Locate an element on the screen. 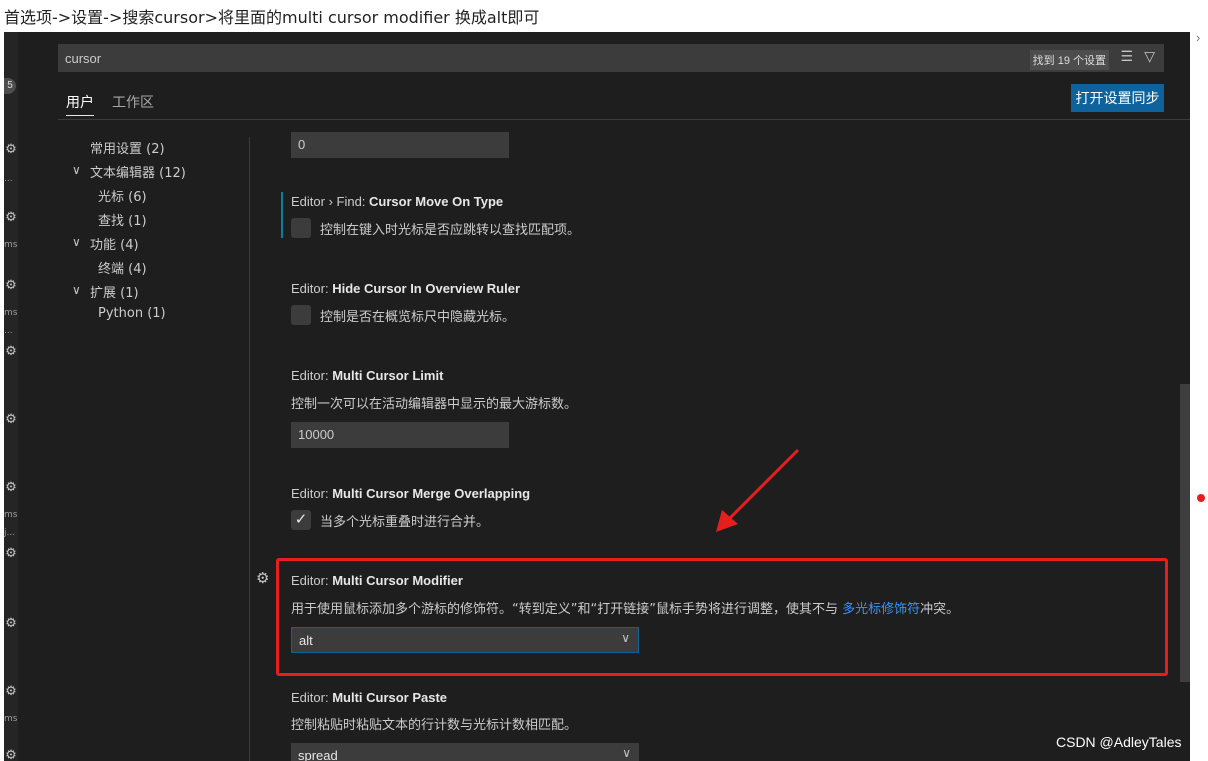 The image size is (1208, 761). watermark: CSDN @AdleyTales is located at coordinates (1119, 742).